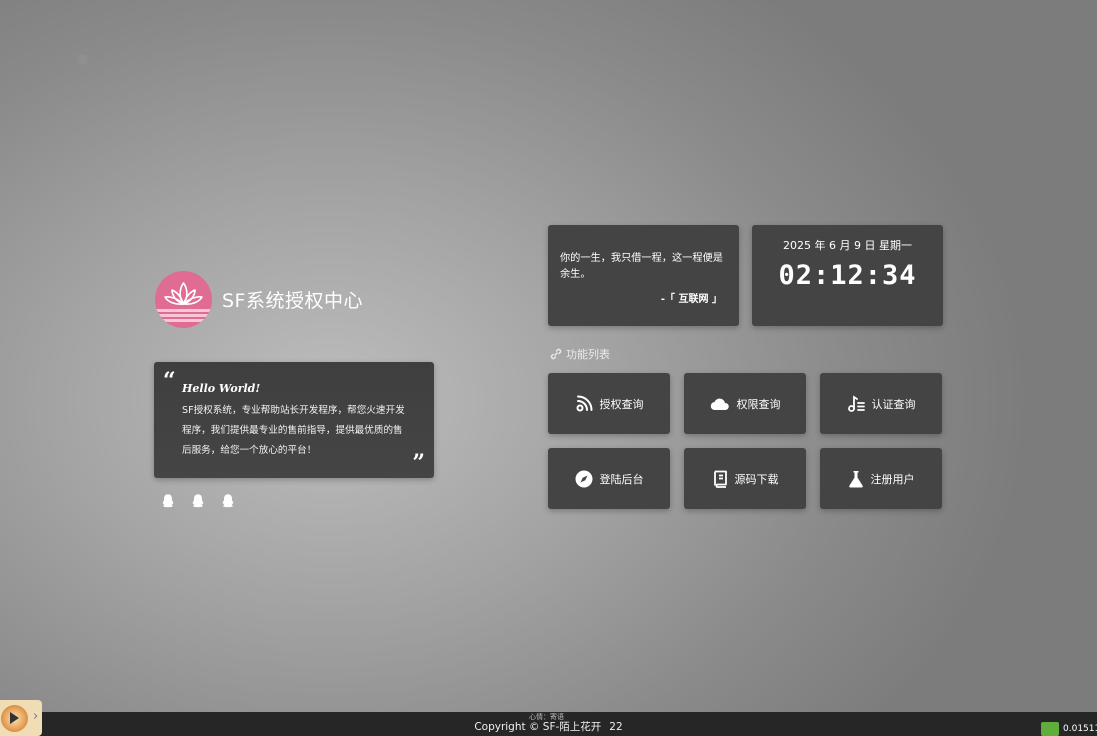 This screenshot has width=1097, height=736. What do you see at coordinates (538, 727) in the screenshot?
I see `copyright-text: Copyright © SF-陌上花开` at bounding box center [538, 727].